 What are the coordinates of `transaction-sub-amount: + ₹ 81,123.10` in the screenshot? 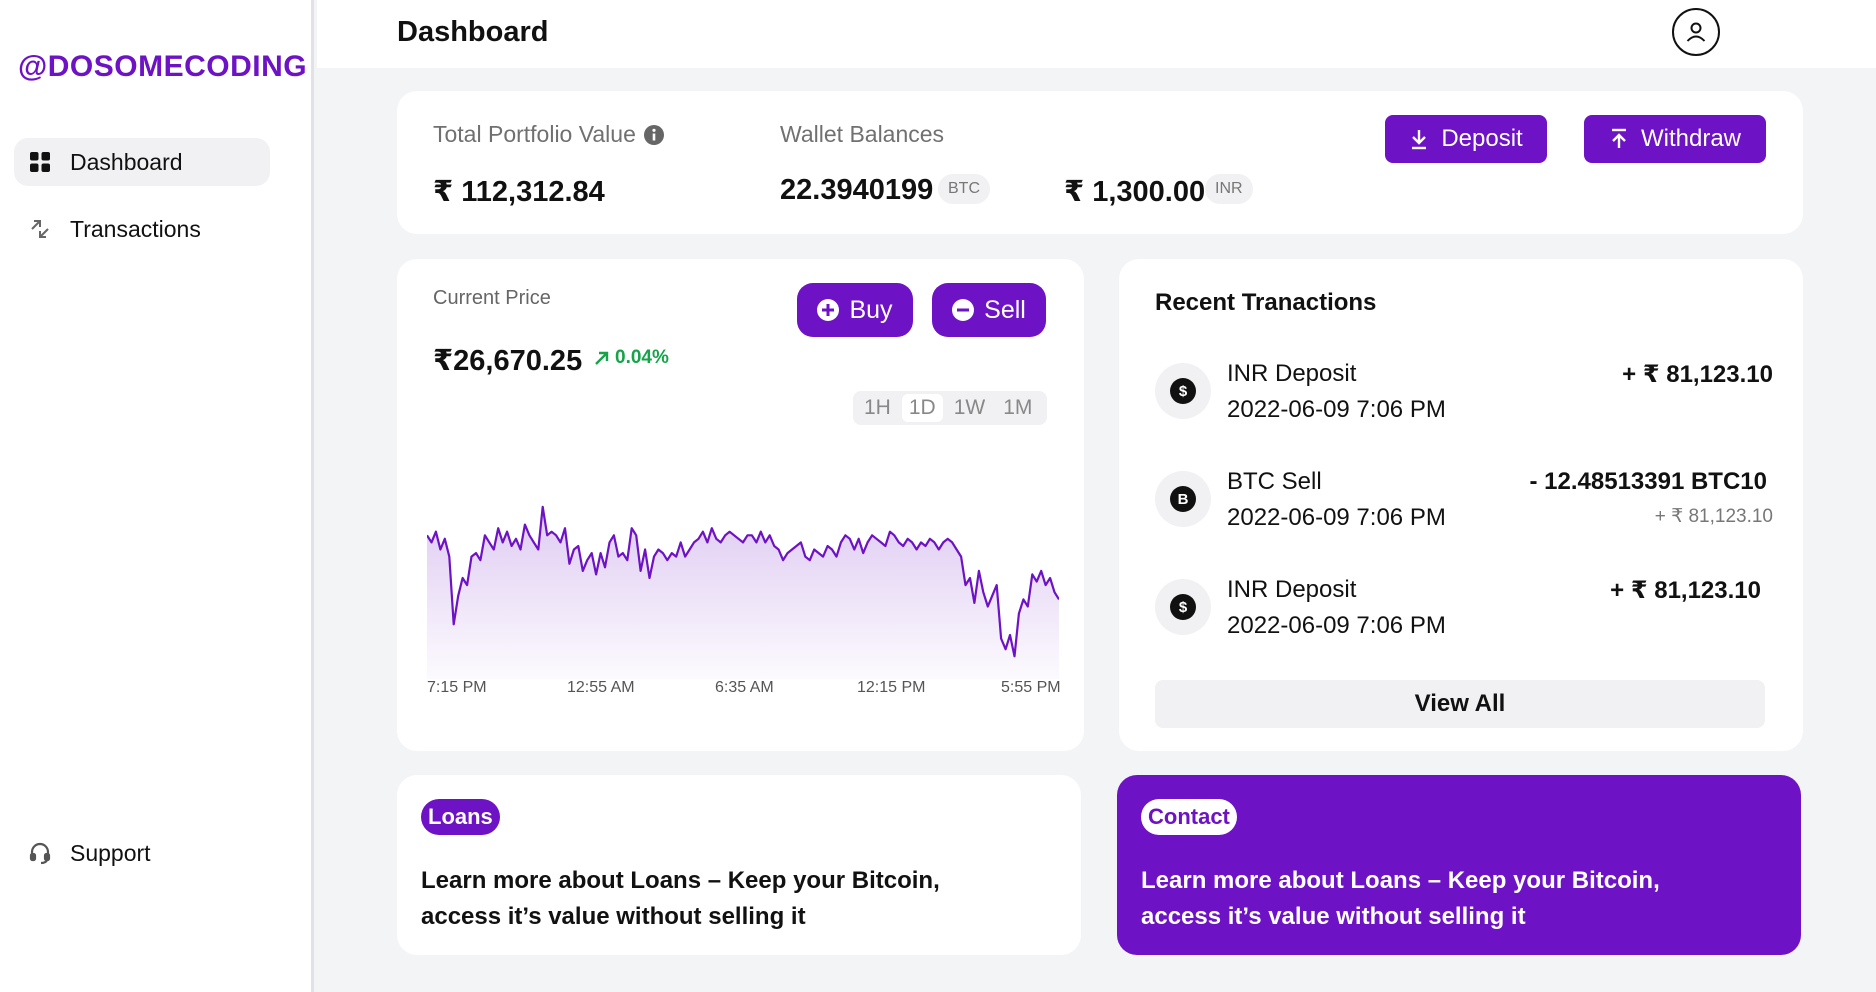 It's located at (1713, 516).